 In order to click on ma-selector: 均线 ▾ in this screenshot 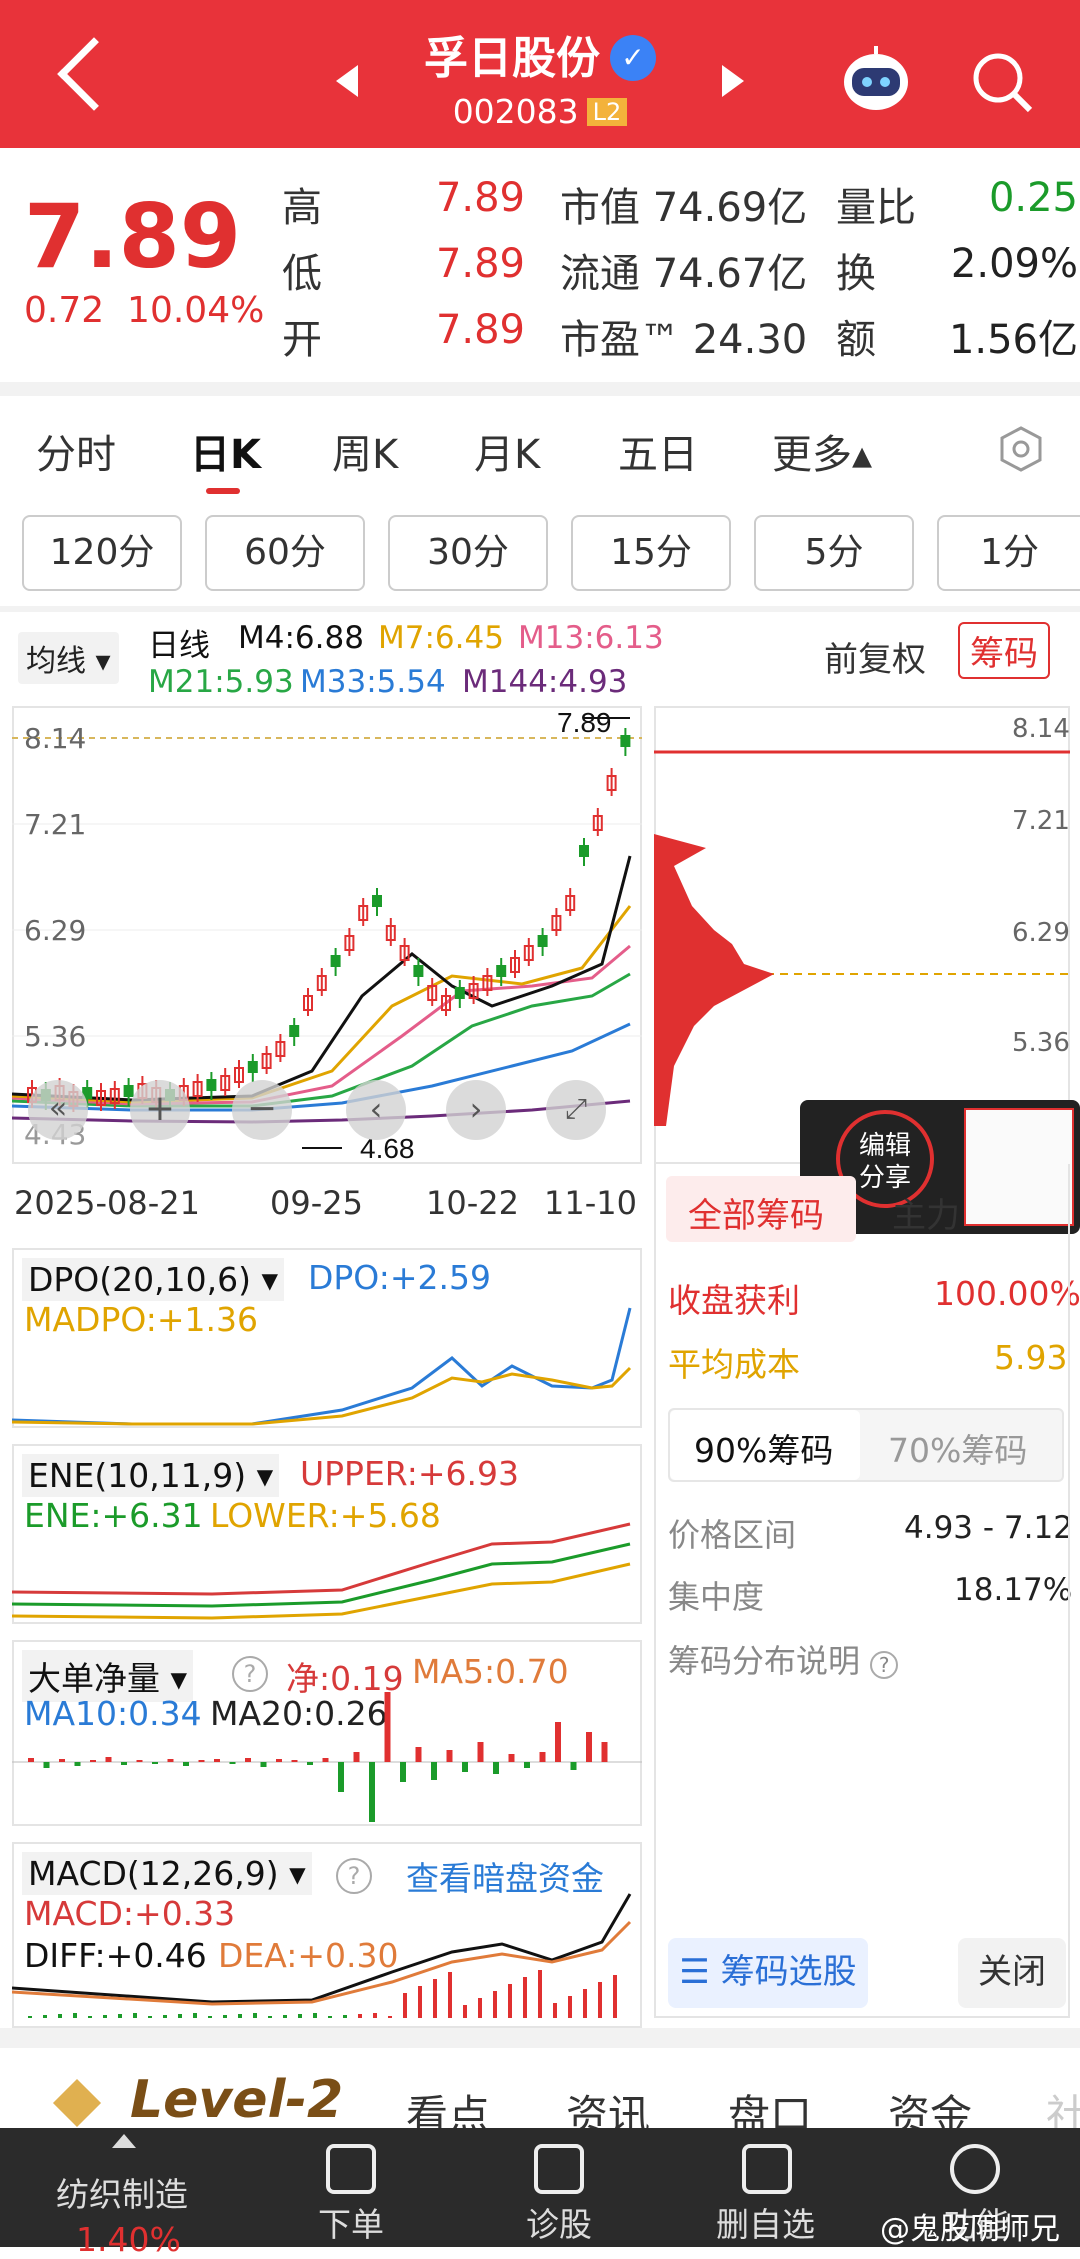, I will do `click(68, 658)`.